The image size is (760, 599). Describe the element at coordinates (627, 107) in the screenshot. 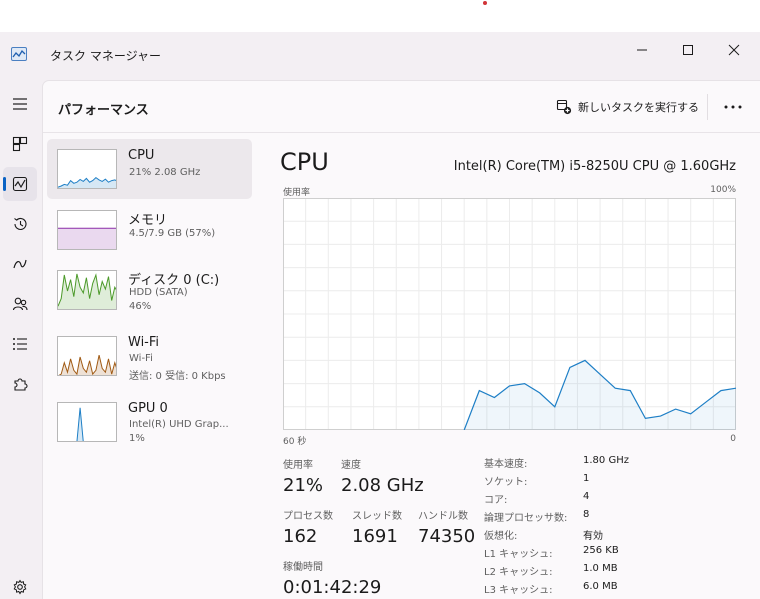

I see `run-new-task-button: 新しいタスクを実行する` at that location.